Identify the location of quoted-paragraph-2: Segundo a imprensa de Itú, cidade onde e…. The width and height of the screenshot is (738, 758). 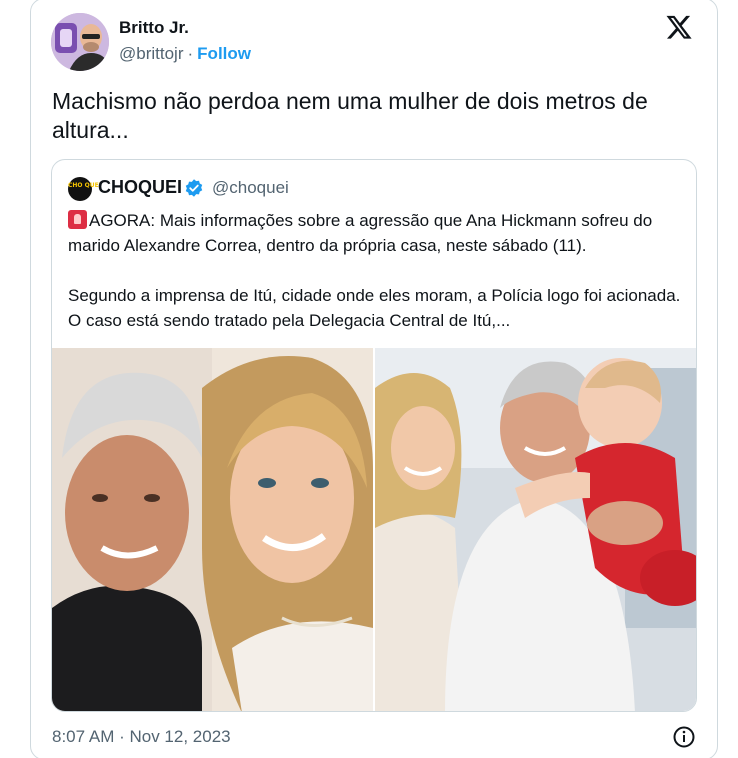
(374, 308).